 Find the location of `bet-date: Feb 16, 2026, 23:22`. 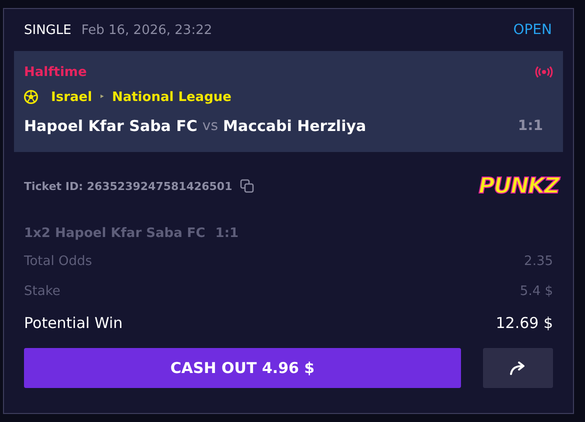

bet-date: Feb 16, 2026, 23:22 is located at coordinates (146, 30).